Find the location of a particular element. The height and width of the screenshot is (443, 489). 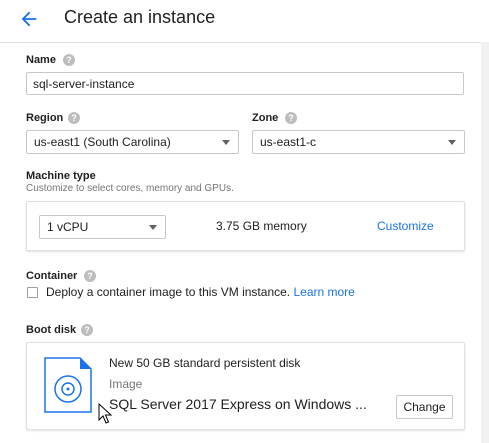

boot-disk-label: Boot disk is located at coordinates (51, 330).